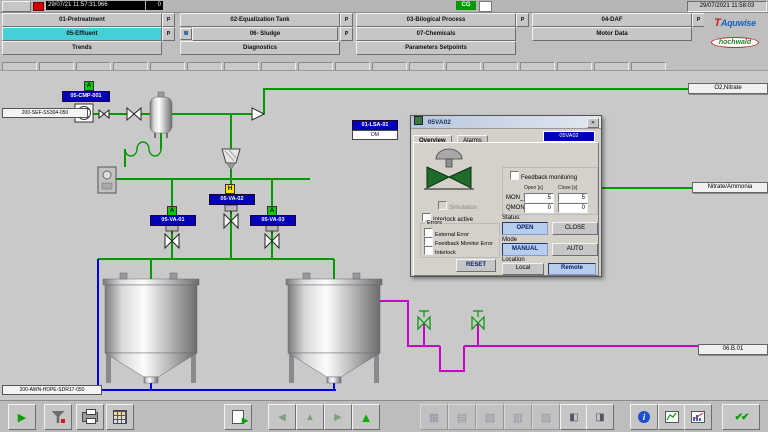 This screenshot has width=768, height=432. Describe the element at coordinates (346, 20) in the screenshot. I see `nav-02-p-button: P` at that location.